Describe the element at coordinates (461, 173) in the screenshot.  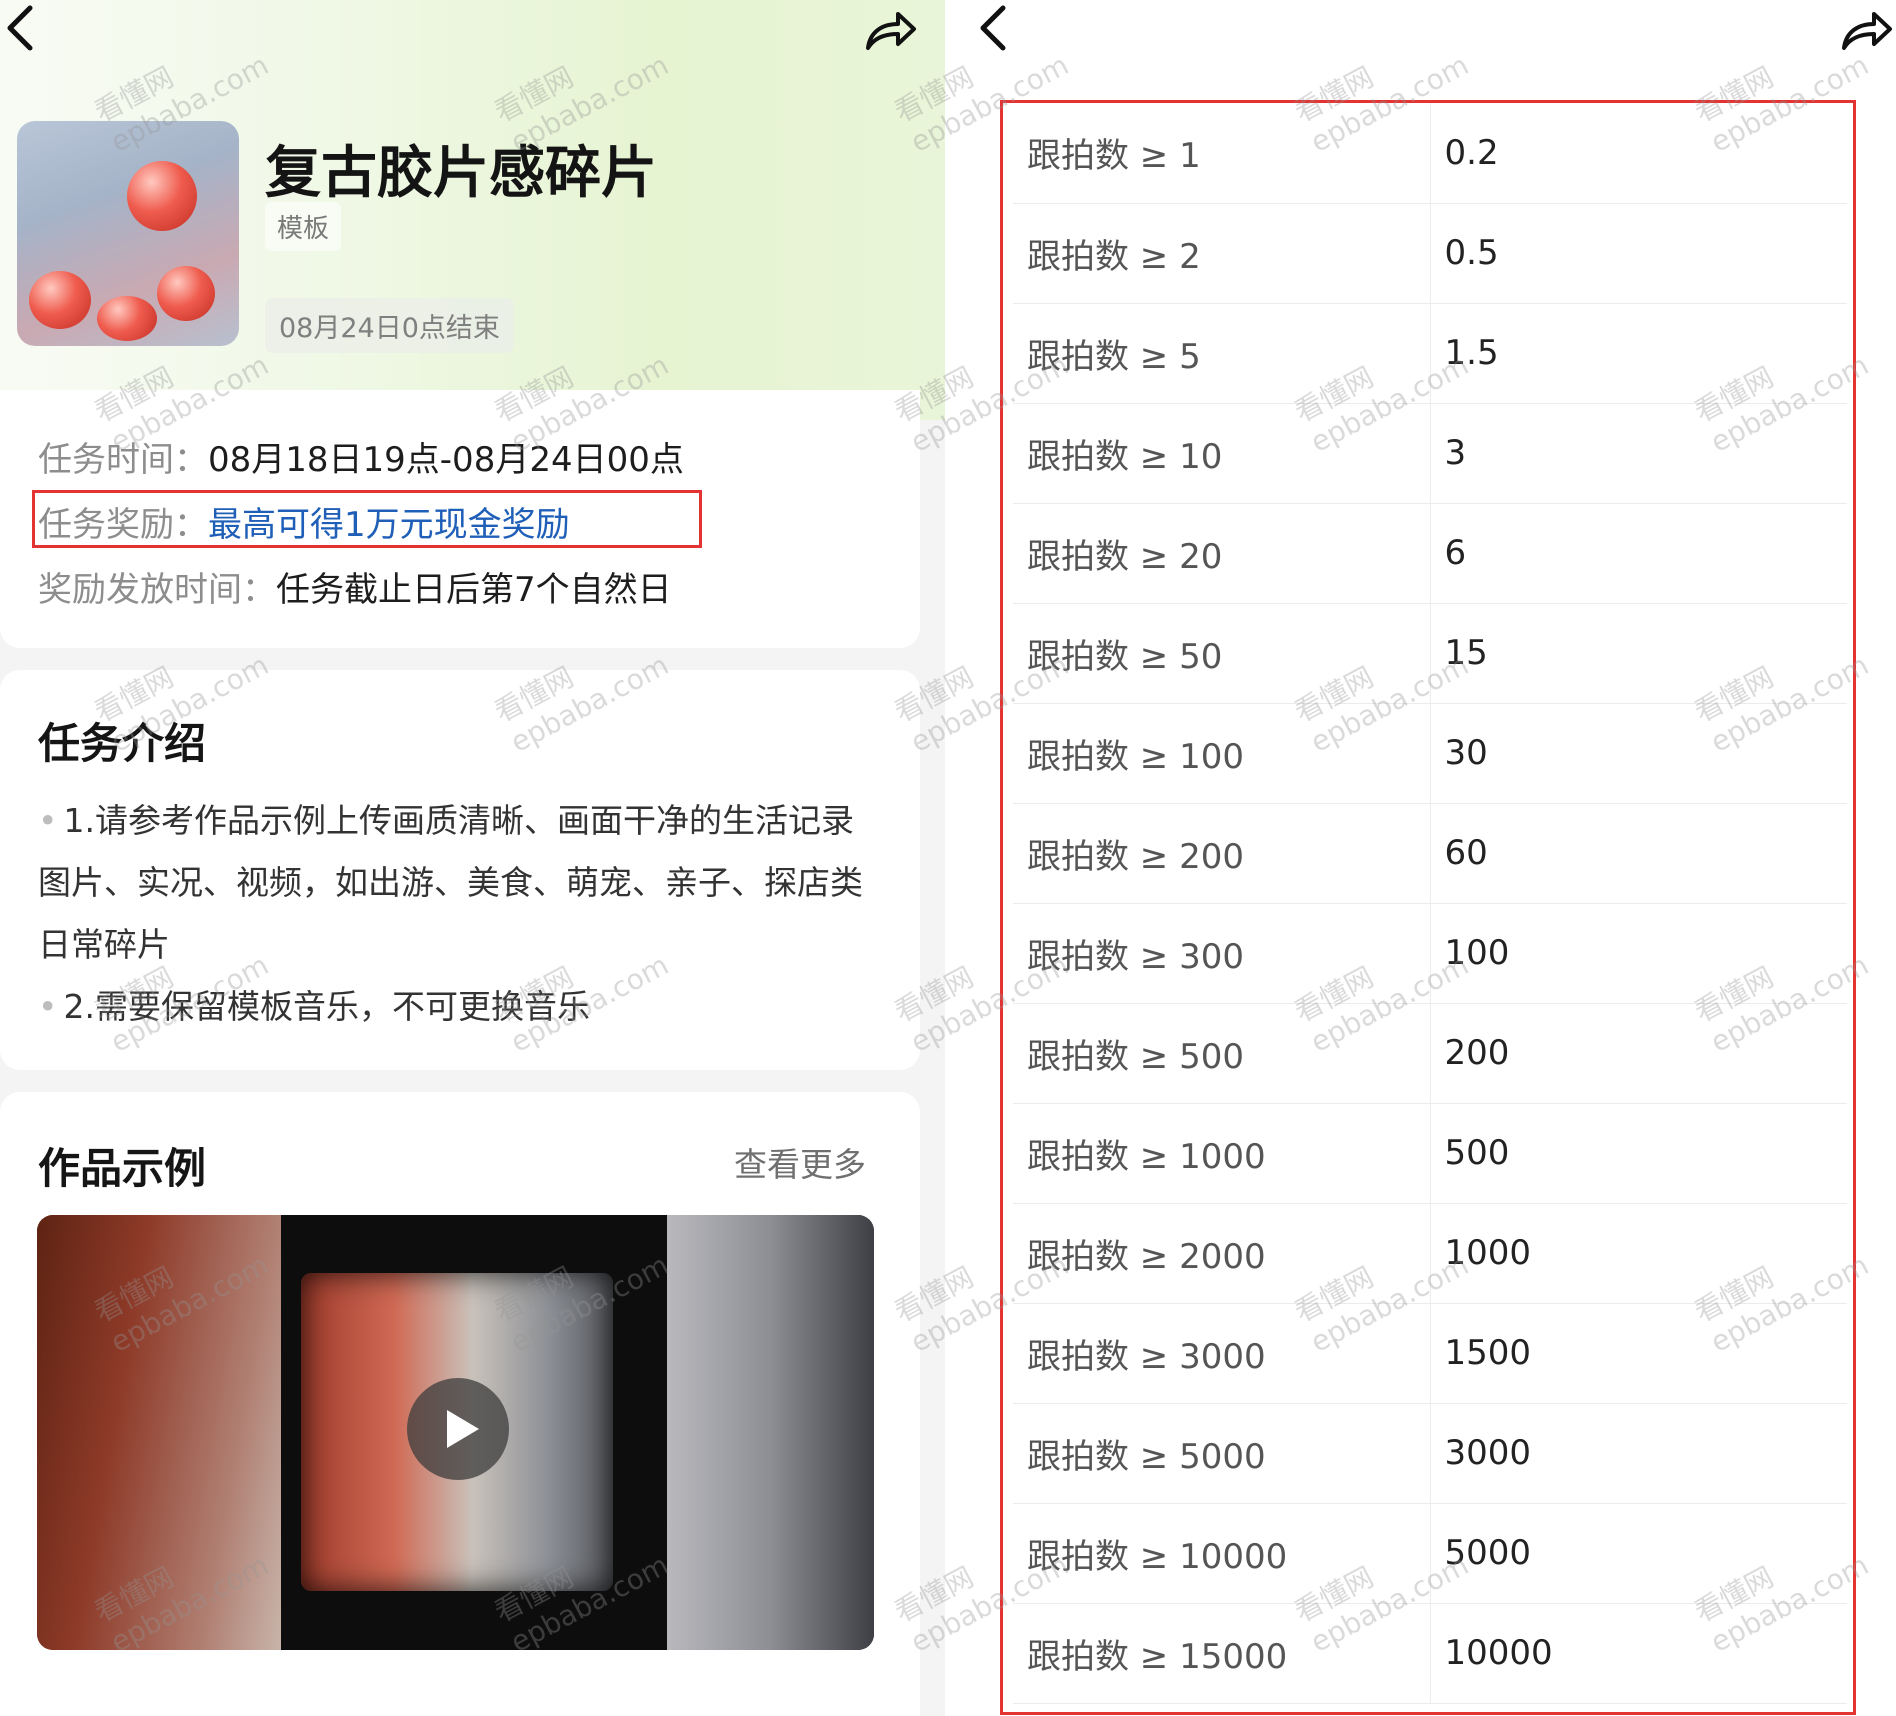
I see `page-title: 复古胶片感碎片` at that location.